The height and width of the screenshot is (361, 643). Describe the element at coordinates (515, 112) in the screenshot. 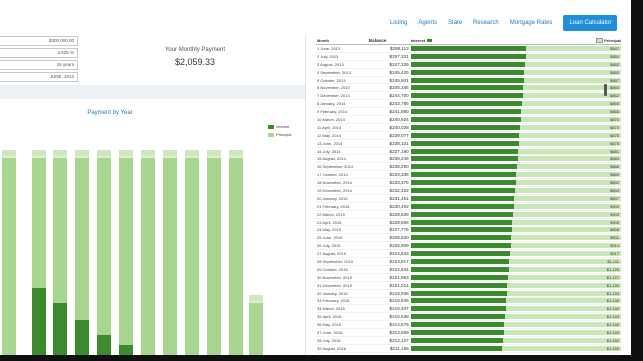

I see `row-payment-bar: $868` at that location.